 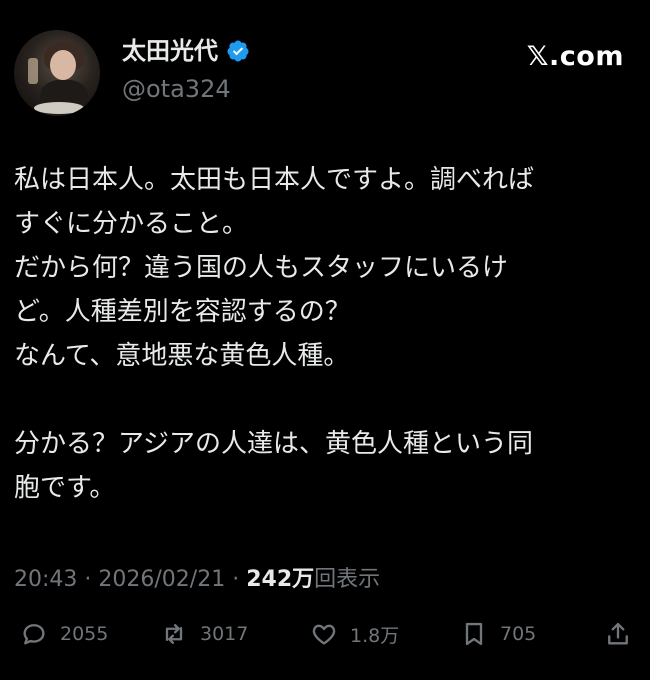 What do you see at coordinates (174, 634) in the screenshot?
I see `retweet-icon` at bounding box center [174, 634].